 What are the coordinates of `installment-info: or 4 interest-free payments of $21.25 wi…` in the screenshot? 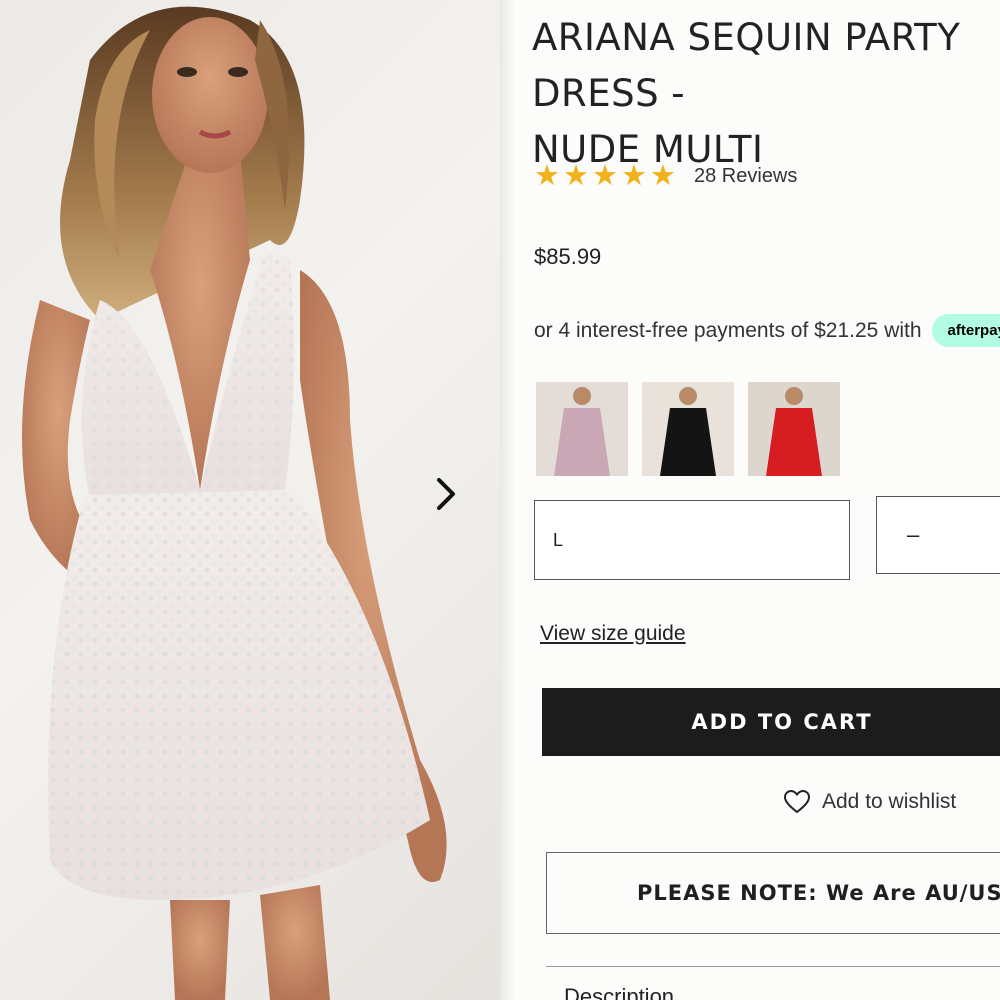 It's located at (767, 330).